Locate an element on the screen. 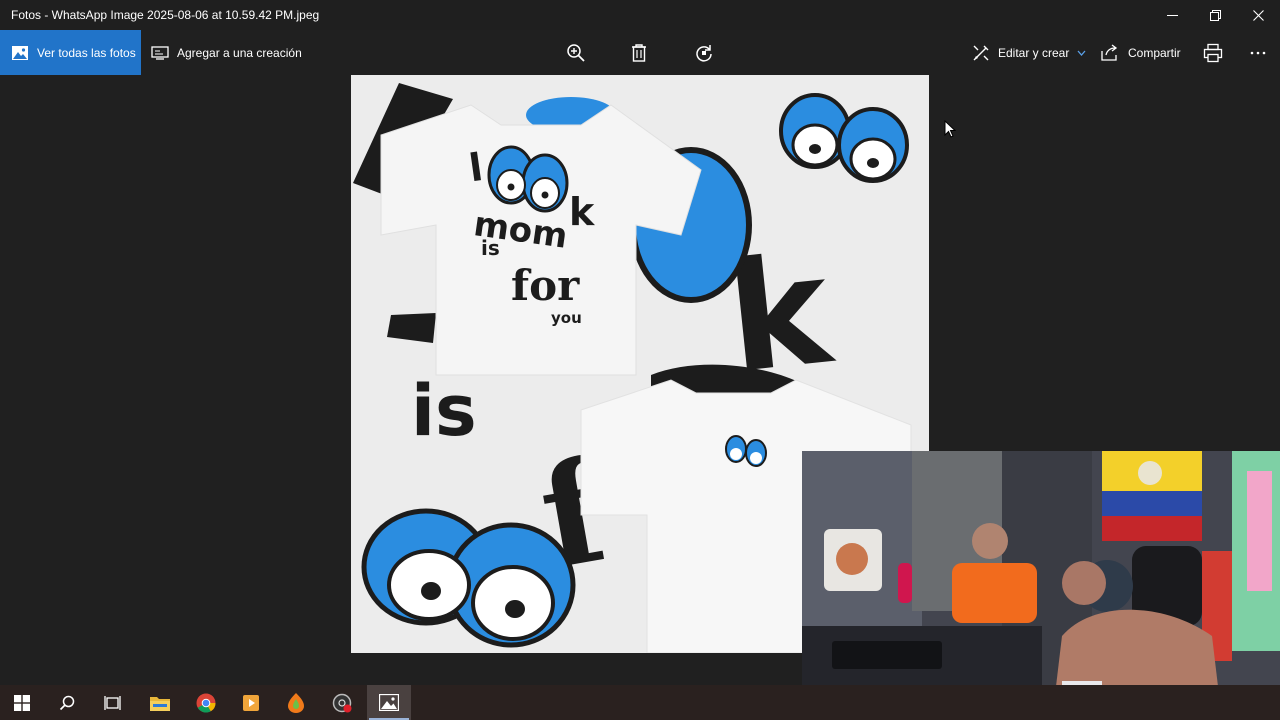 The width and height of the screenshot is (1280, 720). add-to-creation-button: Agregar a una creación is located at coordinates (226, 52).